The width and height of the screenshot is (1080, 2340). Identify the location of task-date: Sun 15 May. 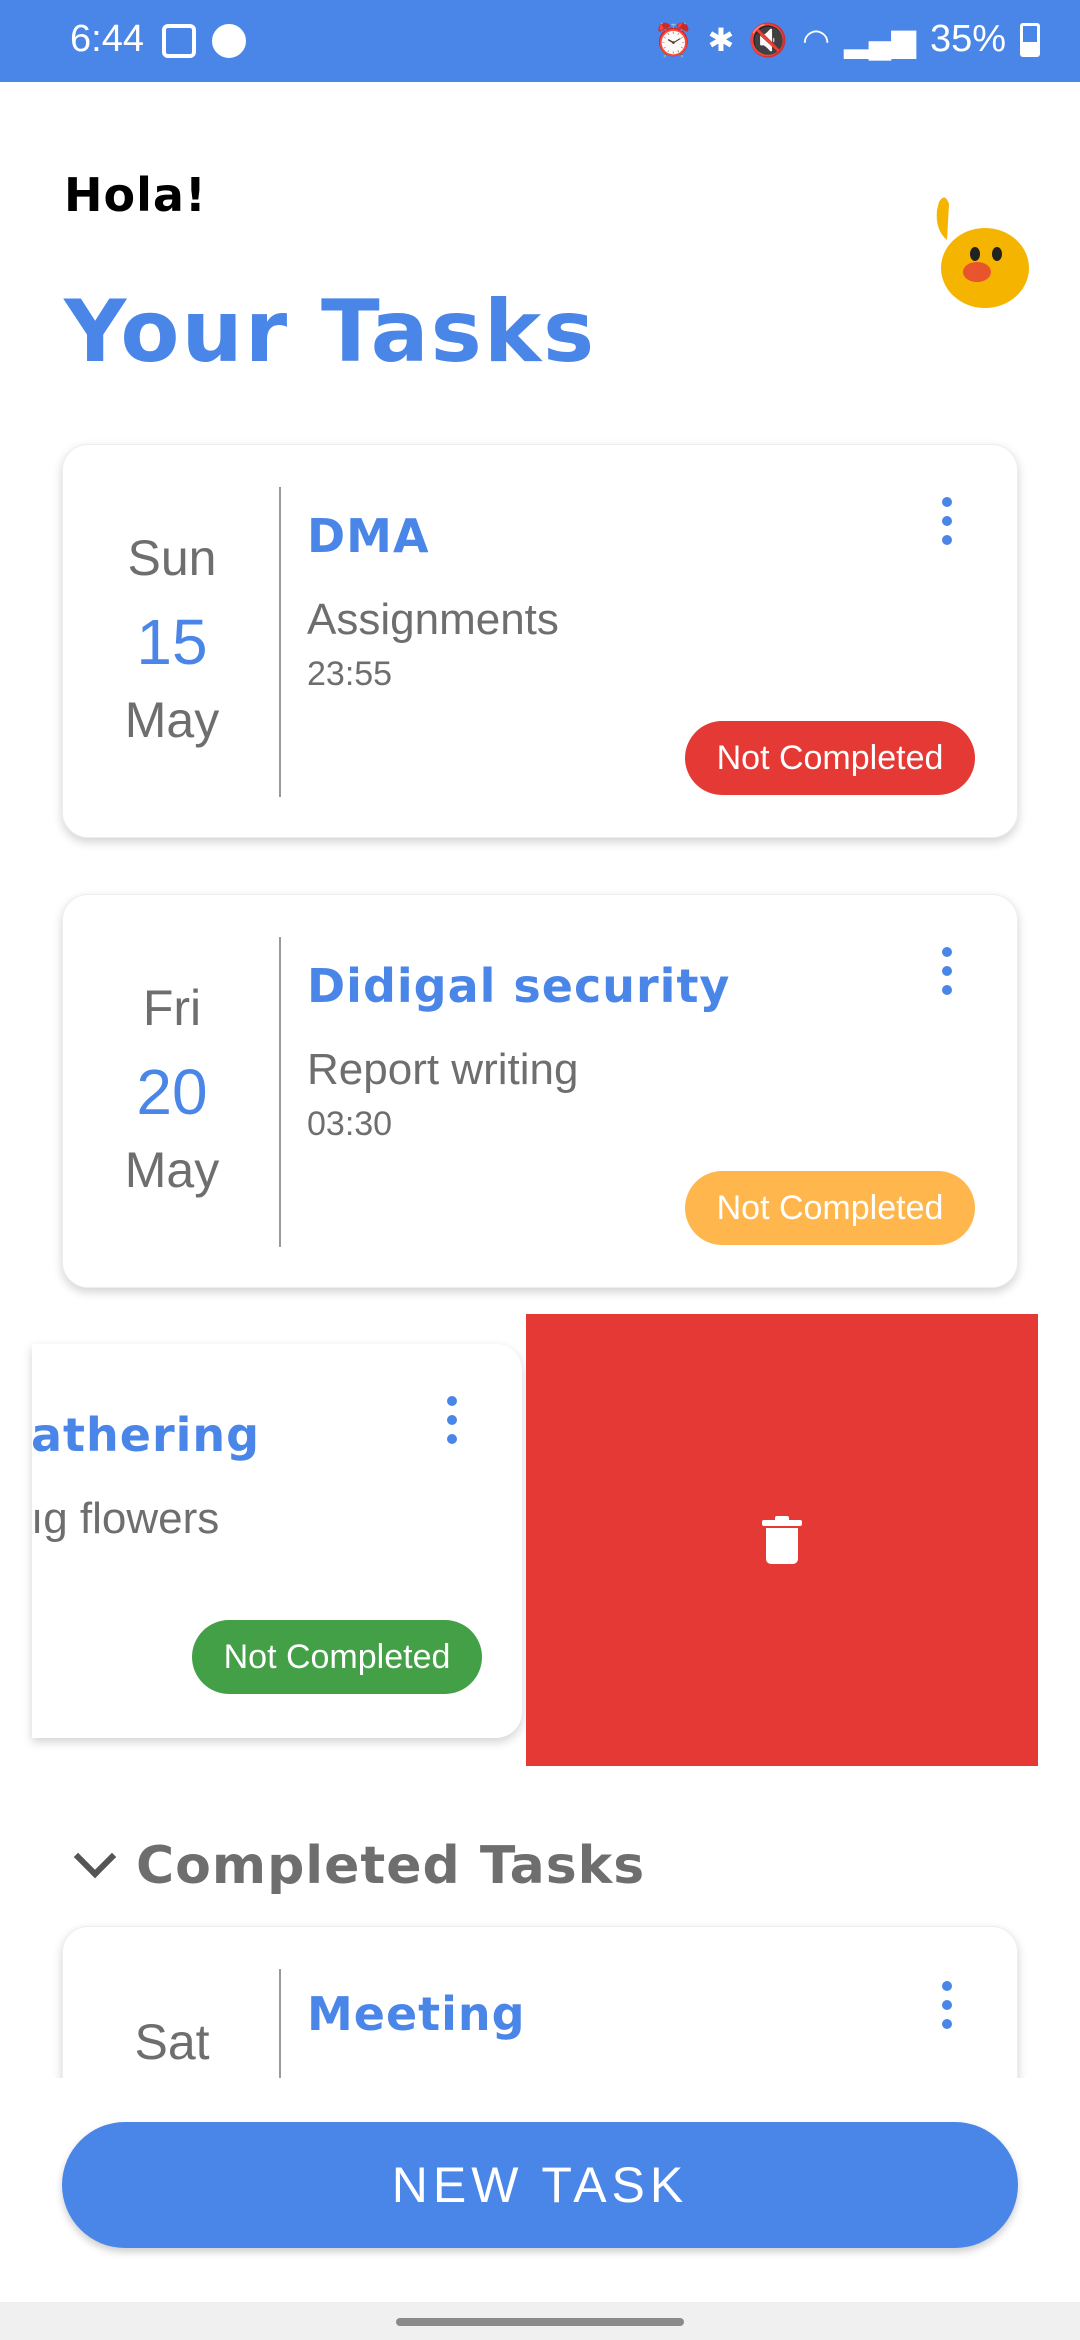
(172, 641).